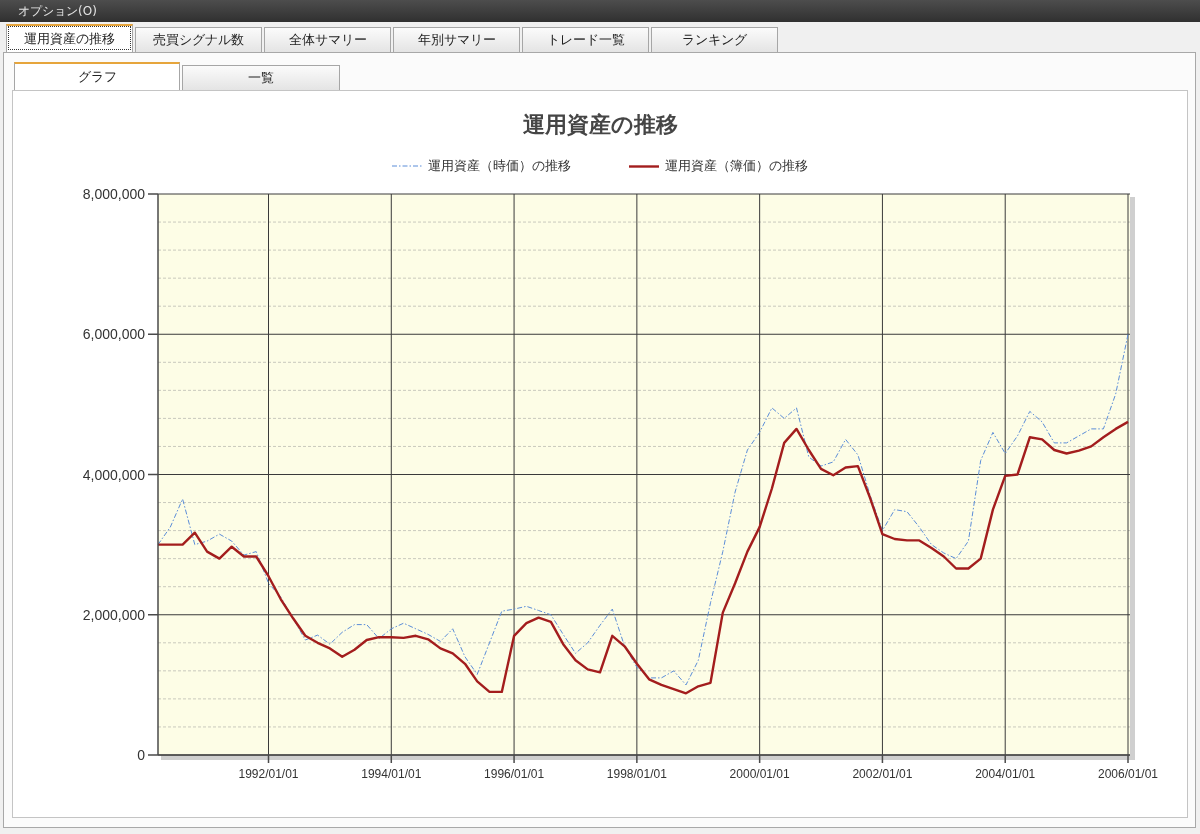  Describe the element at coordinates (759, 774) in the screenshot. I see `axis-label: 2000/01/01` at that location.